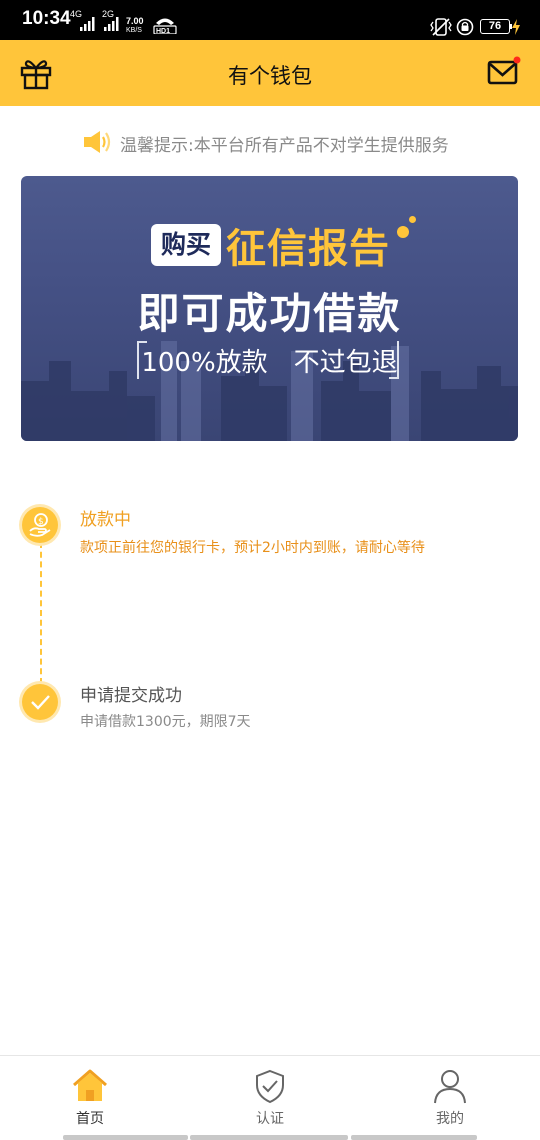 This screenshot has width=540, height=1140. Describe the element at coordinates (308, 249) in the screenshot. I see `banner-headline: 征信报告` at that location.